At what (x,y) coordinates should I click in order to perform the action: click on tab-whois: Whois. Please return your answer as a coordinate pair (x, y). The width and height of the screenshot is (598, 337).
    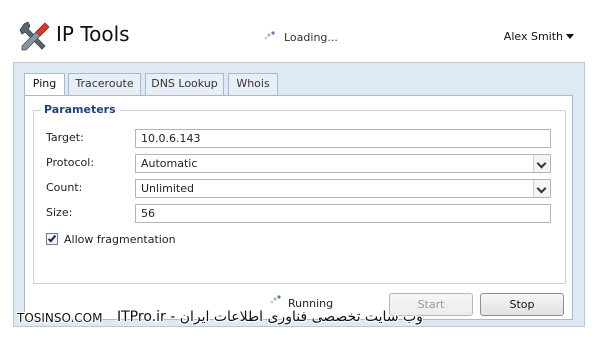
    Looking at the image, I should click on (253, 84).